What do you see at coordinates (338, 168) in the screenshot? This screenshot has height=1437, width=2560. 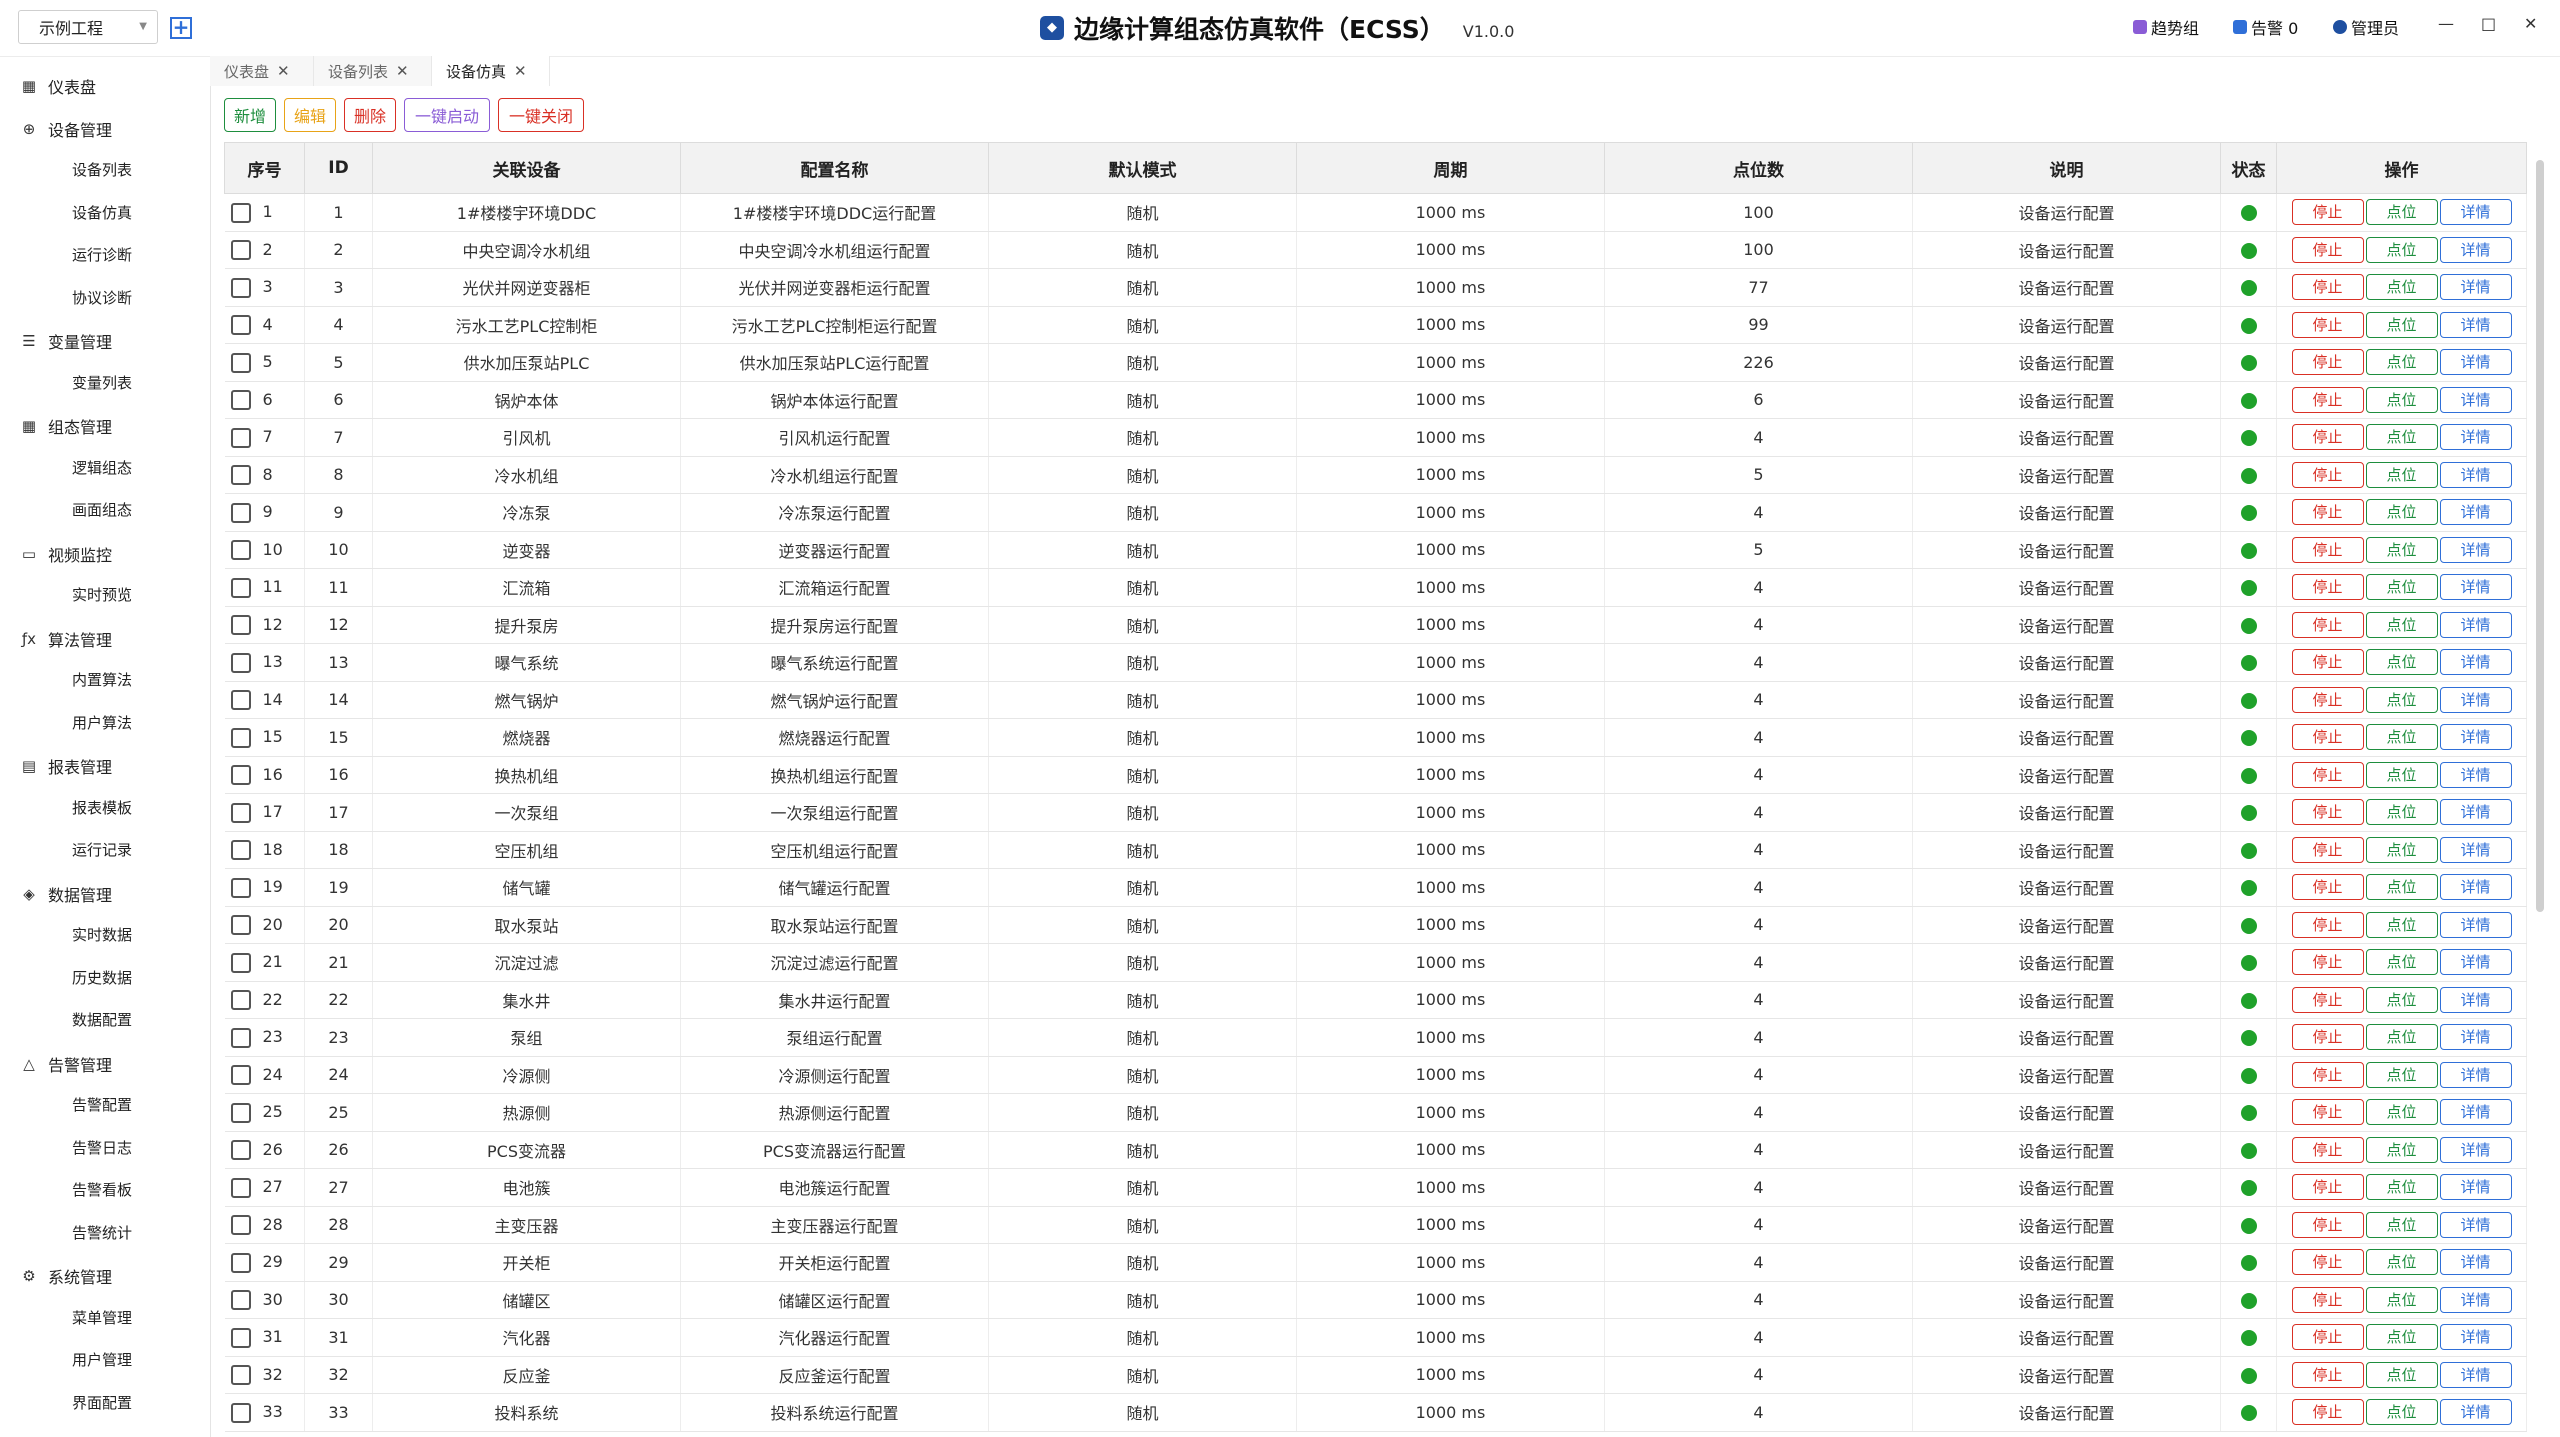 I see `header-id: ID` at bounding box center [338, 168].